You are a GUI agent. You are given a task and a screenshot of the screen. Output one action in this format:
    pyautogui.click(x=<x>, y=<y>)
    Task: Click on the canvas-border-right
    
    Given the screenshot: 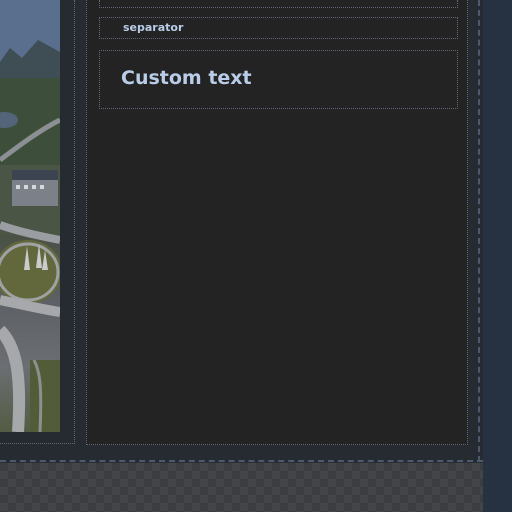 What is the action you would take?
    pyautogui.click(x=479, y=231)
    